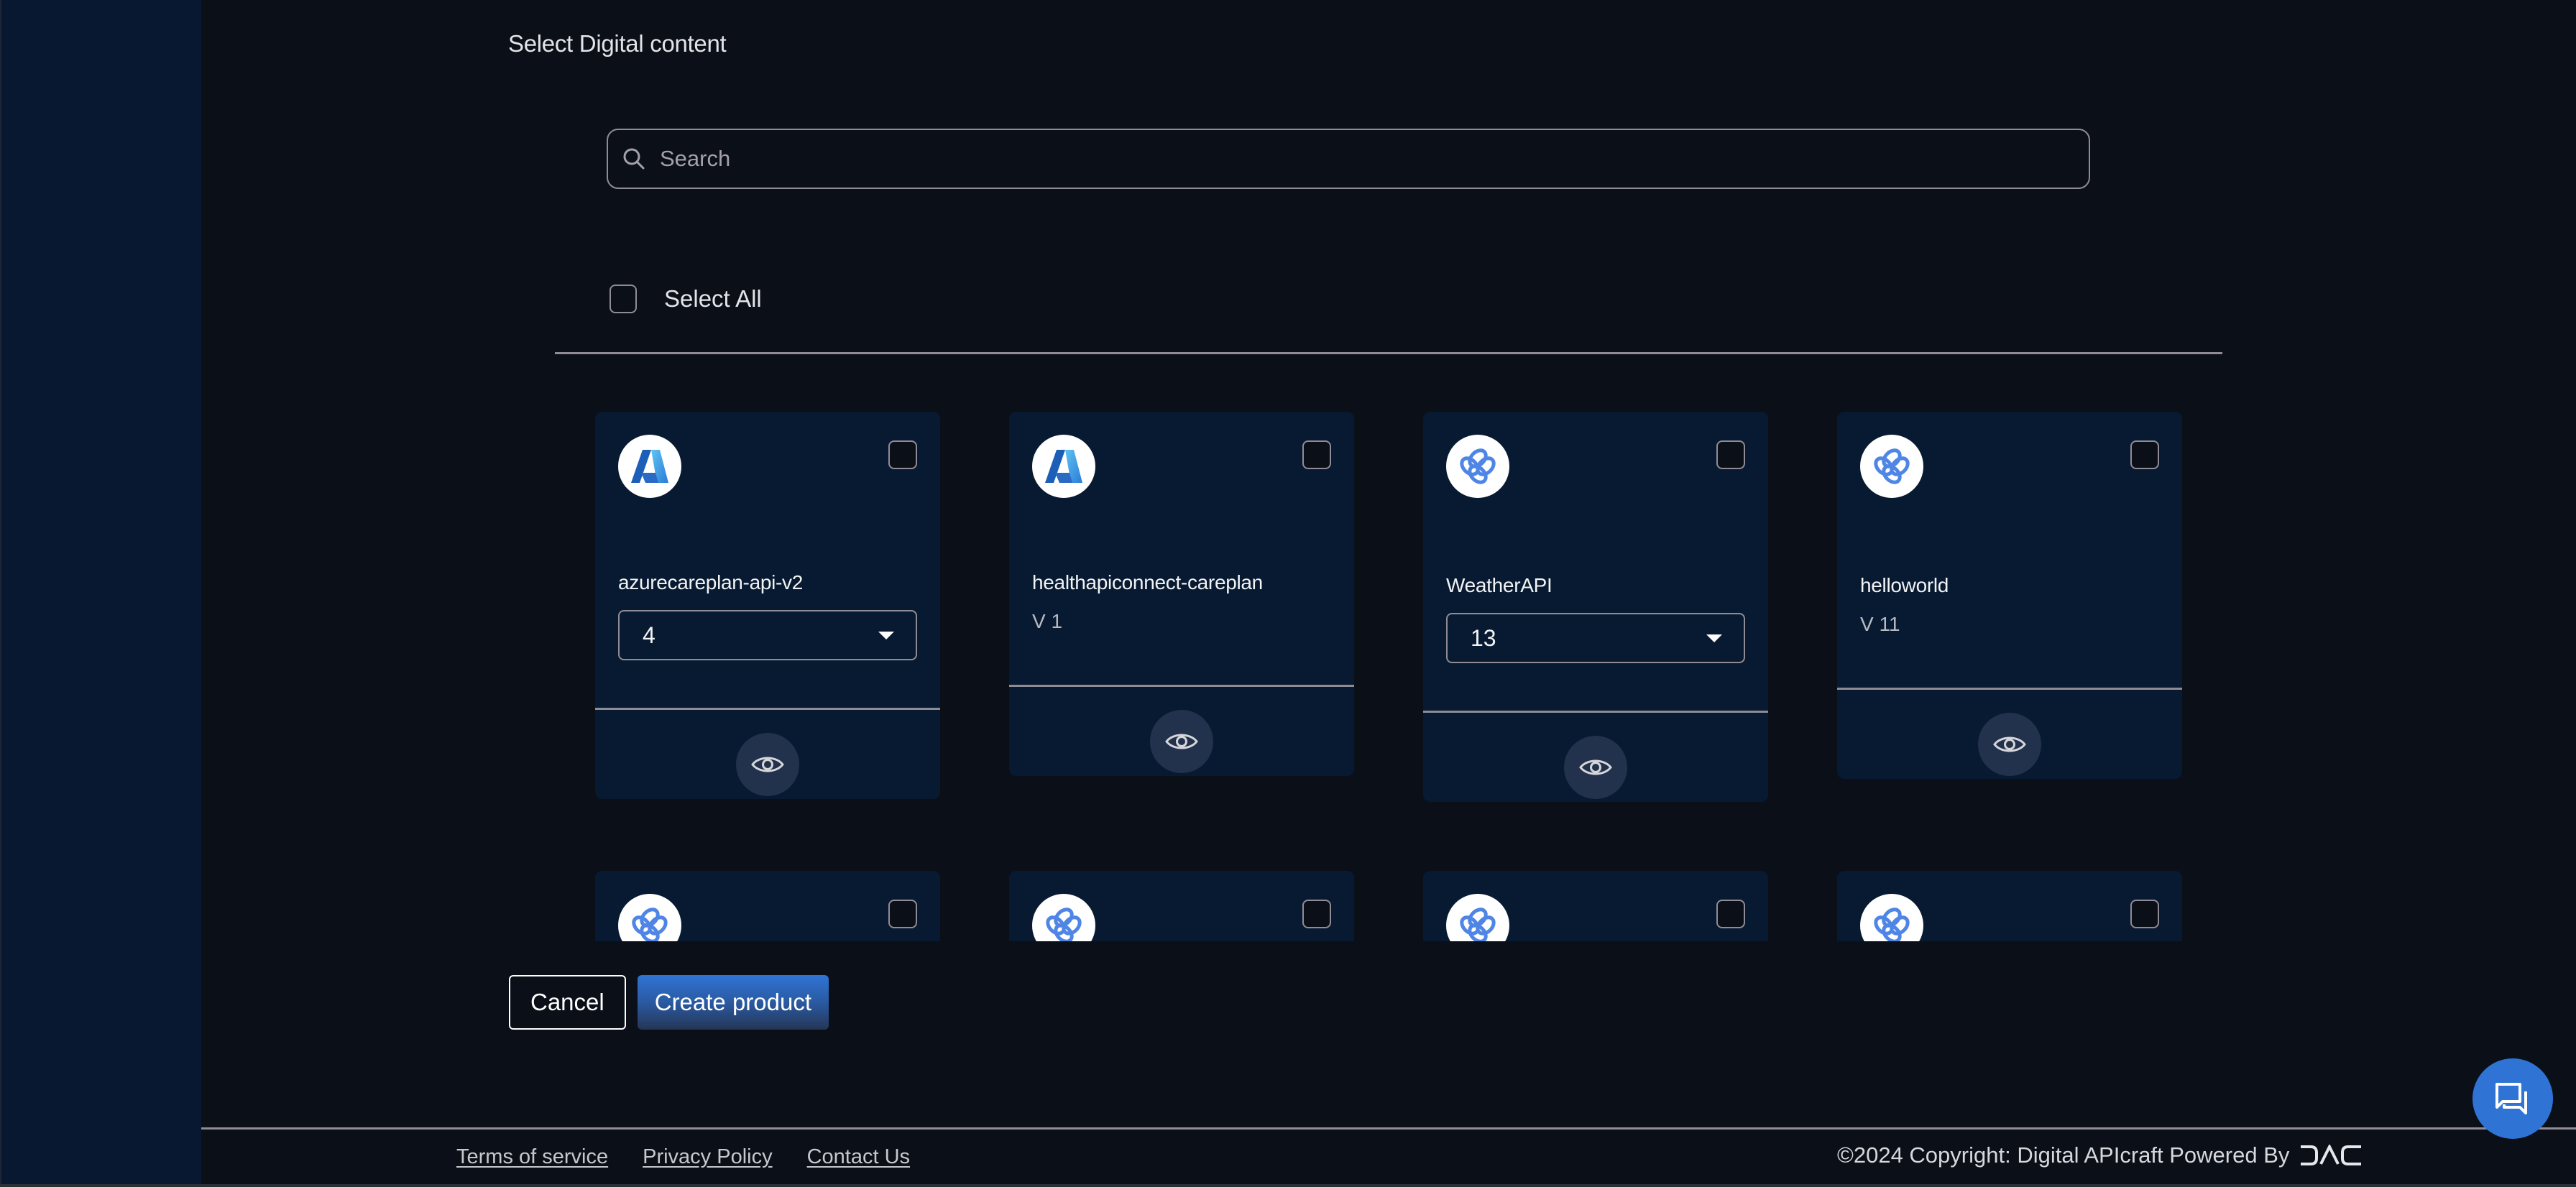  I want to click on select-all: Select All, so click(686, 299).